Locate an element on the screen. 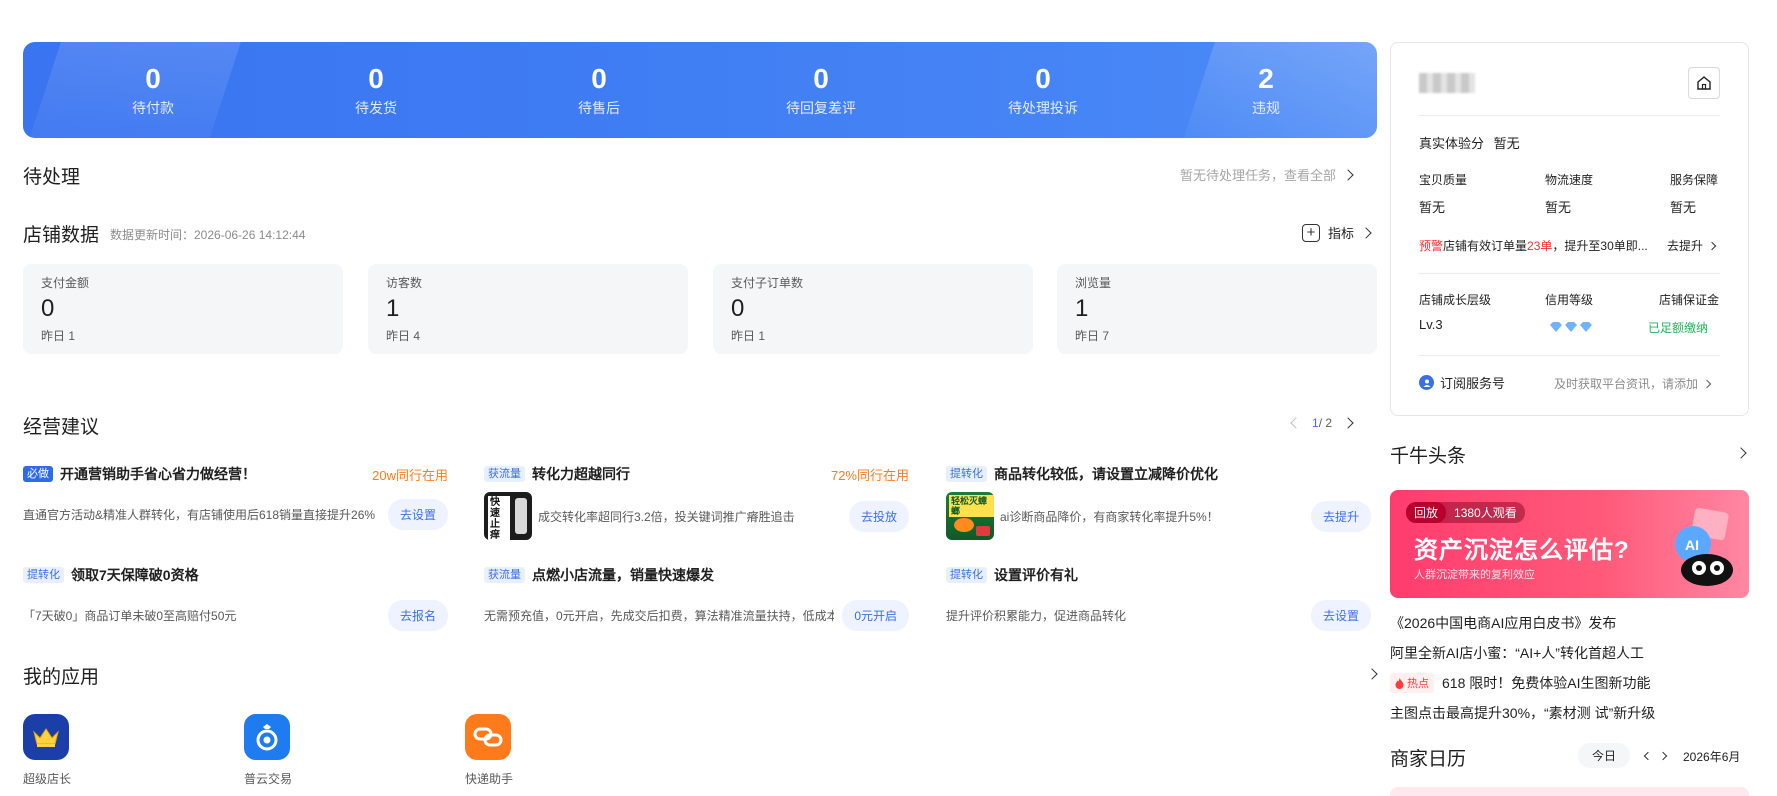 The height and width of the screenshot is (796, 1777). advice-title: 经营建议 is located at coordinates (61, 427).